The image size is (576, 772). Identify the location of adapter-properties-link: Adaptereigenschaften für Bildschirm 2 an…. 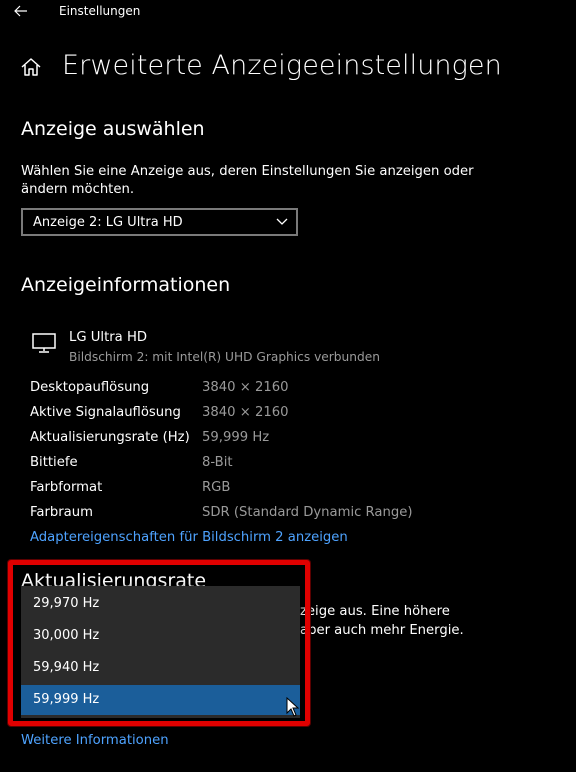
(189, 537).